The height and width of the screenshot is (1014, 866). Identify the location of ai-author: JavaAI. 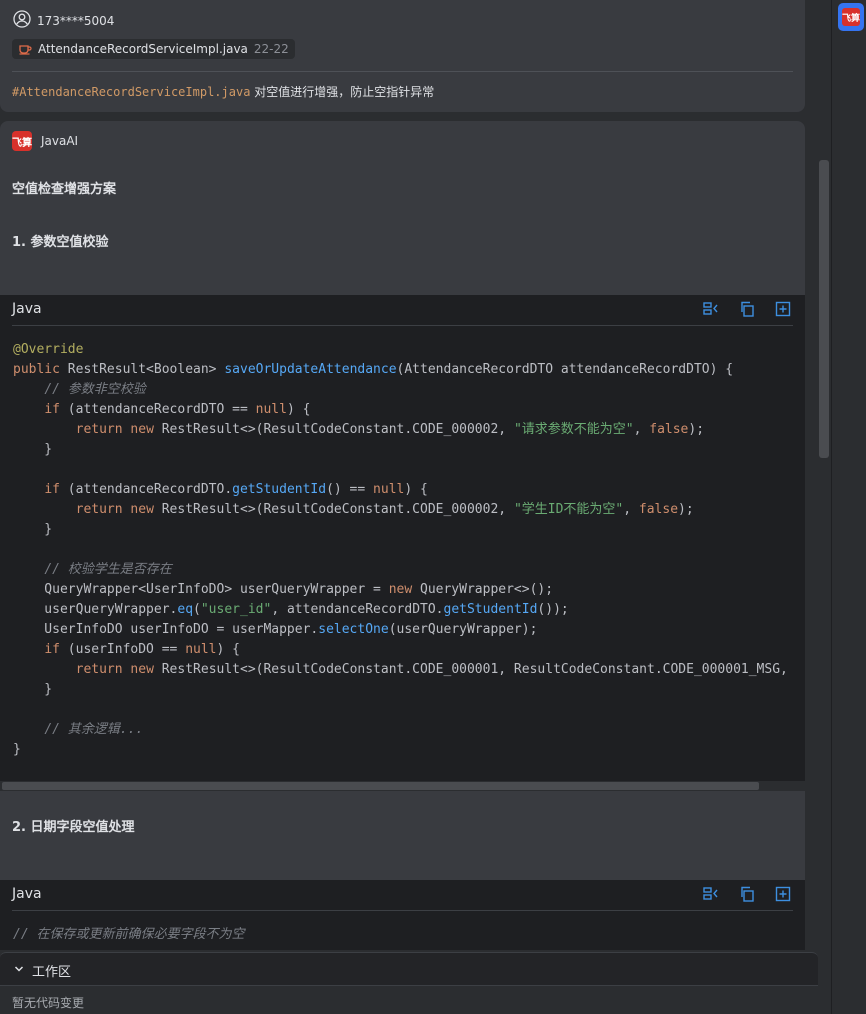
(60, 141).